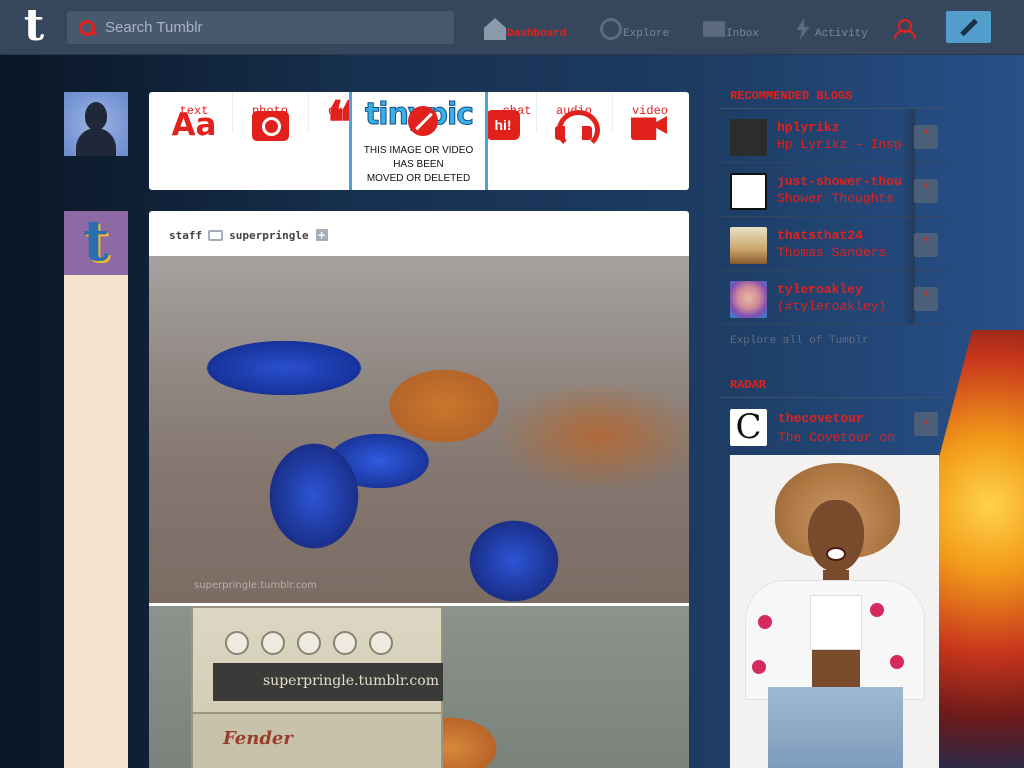  What do you see at coordinates (325, 644) in the screenshot?
I see `amp-knobs` at bounding box center [325, 644].